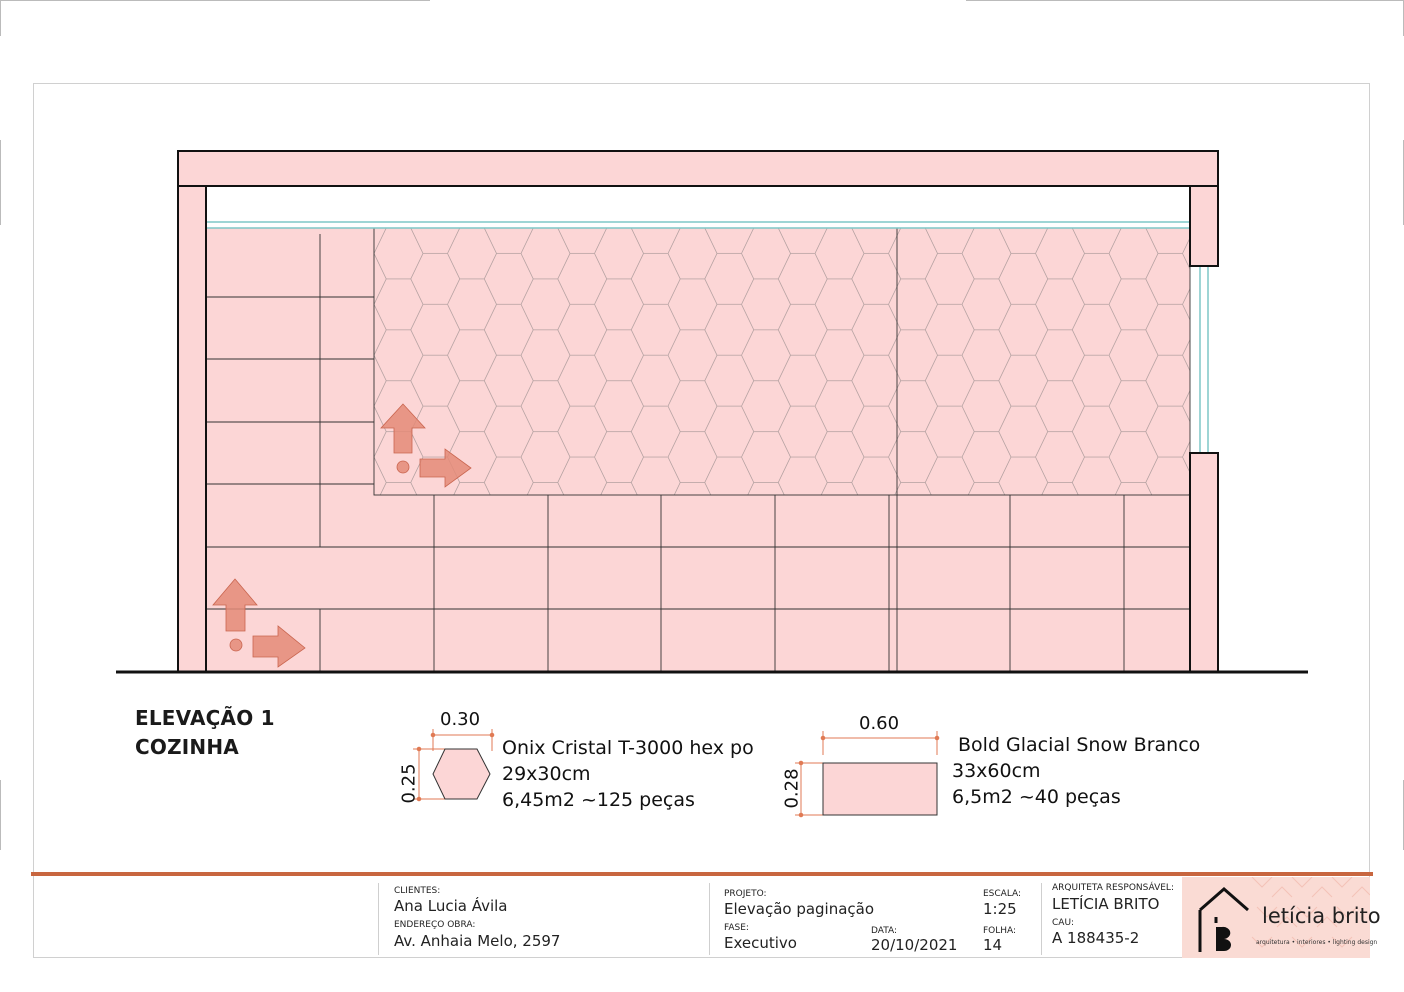  I want to click on hex-tile-swatch, so click(461, 774).